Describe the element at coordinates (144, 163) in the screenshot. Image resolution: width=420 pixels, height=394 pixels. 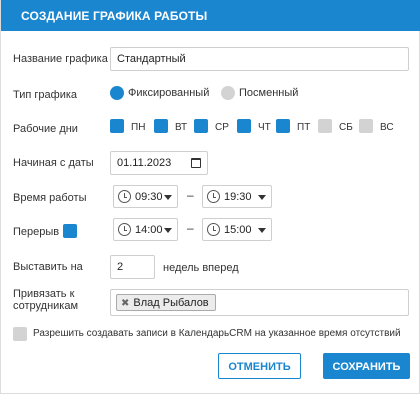
I see `start-date-value: 01.11.2023` at that location.